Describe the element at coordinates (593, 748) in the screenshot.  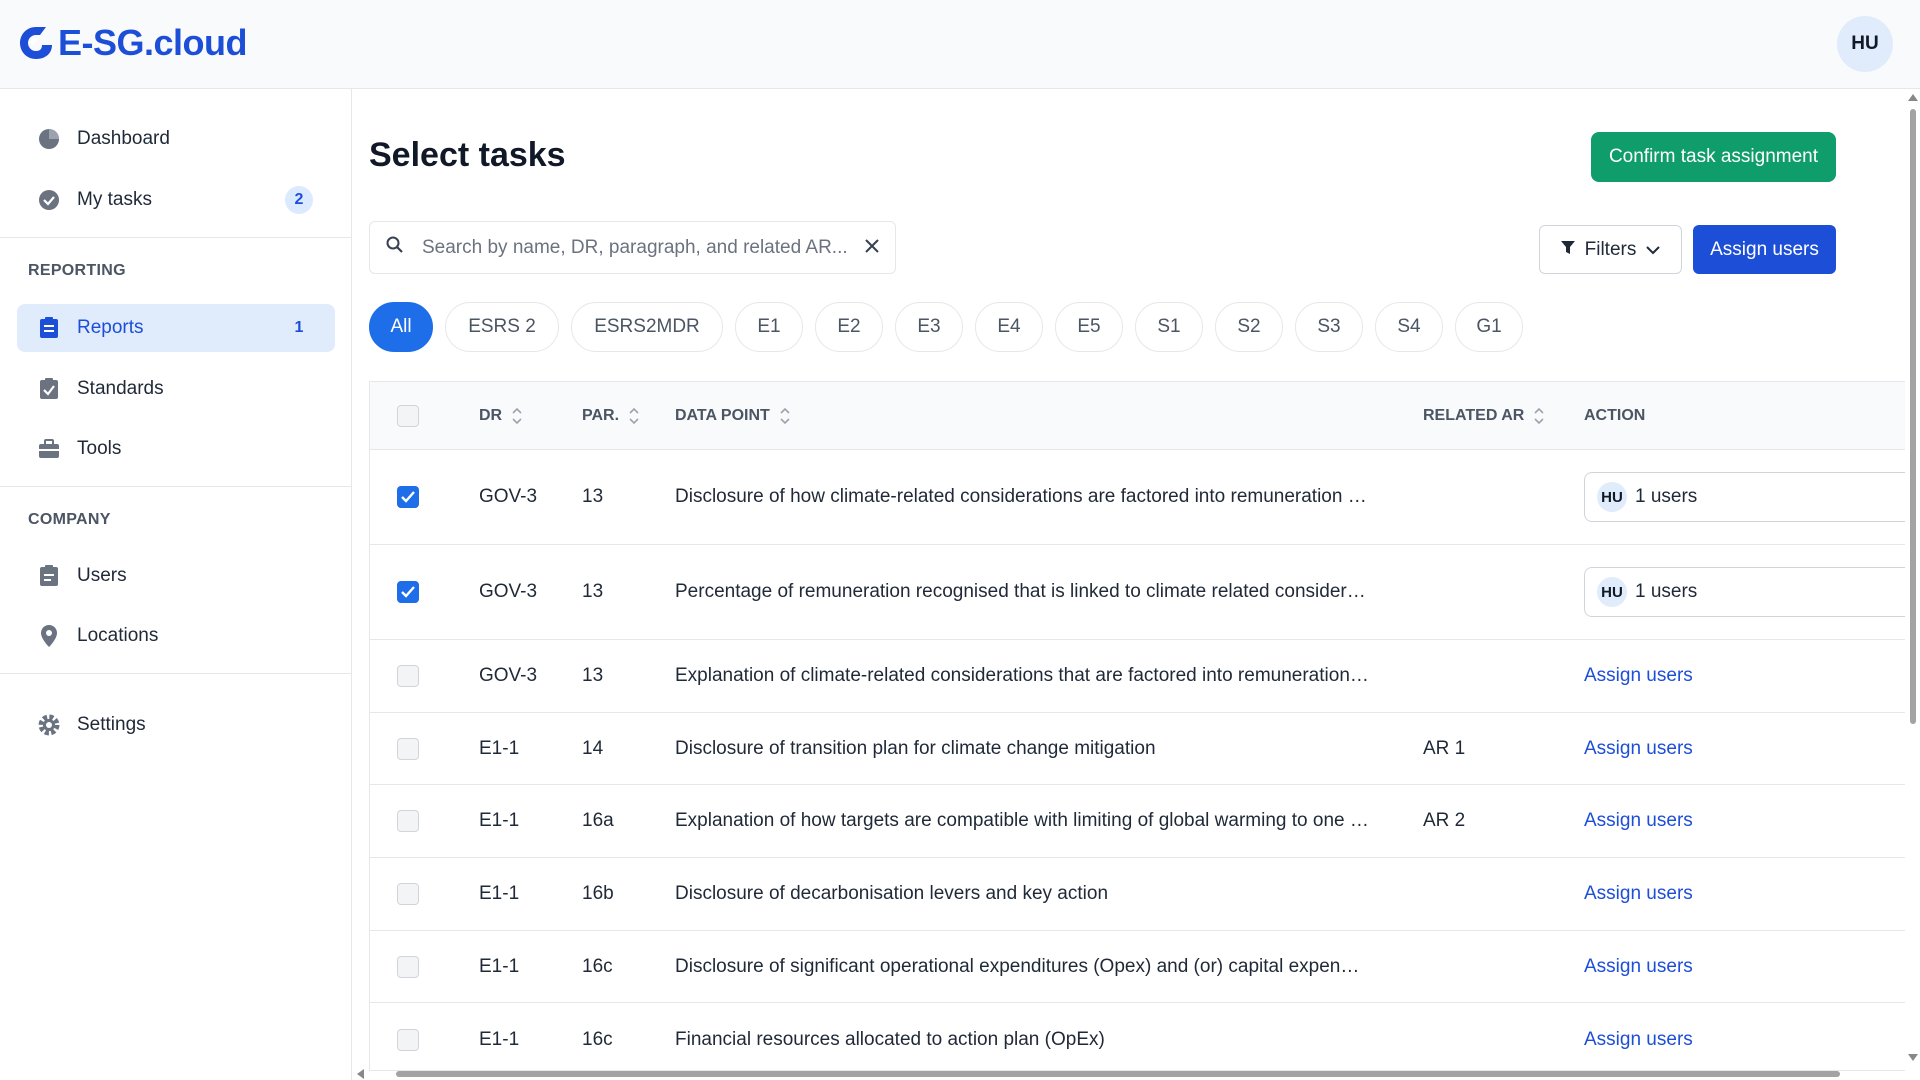
I see `par-cell: 14` at that location.